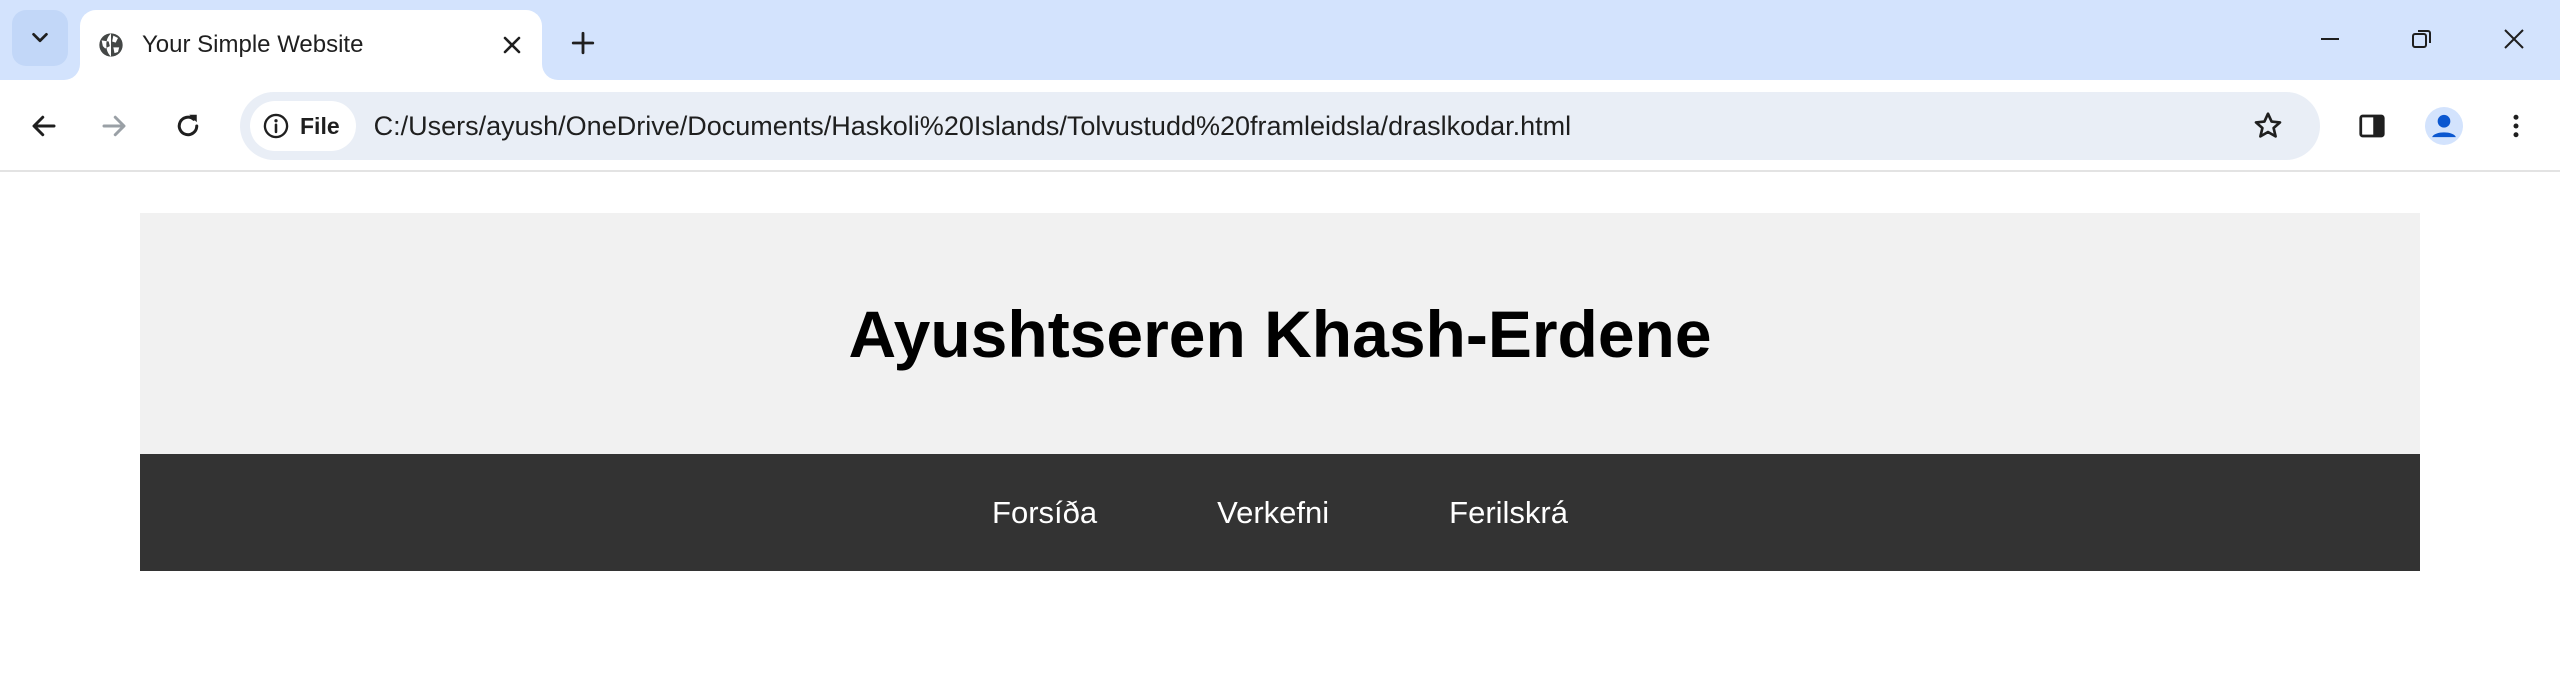 The width and height of the screenshot is (2560, 677). I want to click on back-button, so click(44, 126).